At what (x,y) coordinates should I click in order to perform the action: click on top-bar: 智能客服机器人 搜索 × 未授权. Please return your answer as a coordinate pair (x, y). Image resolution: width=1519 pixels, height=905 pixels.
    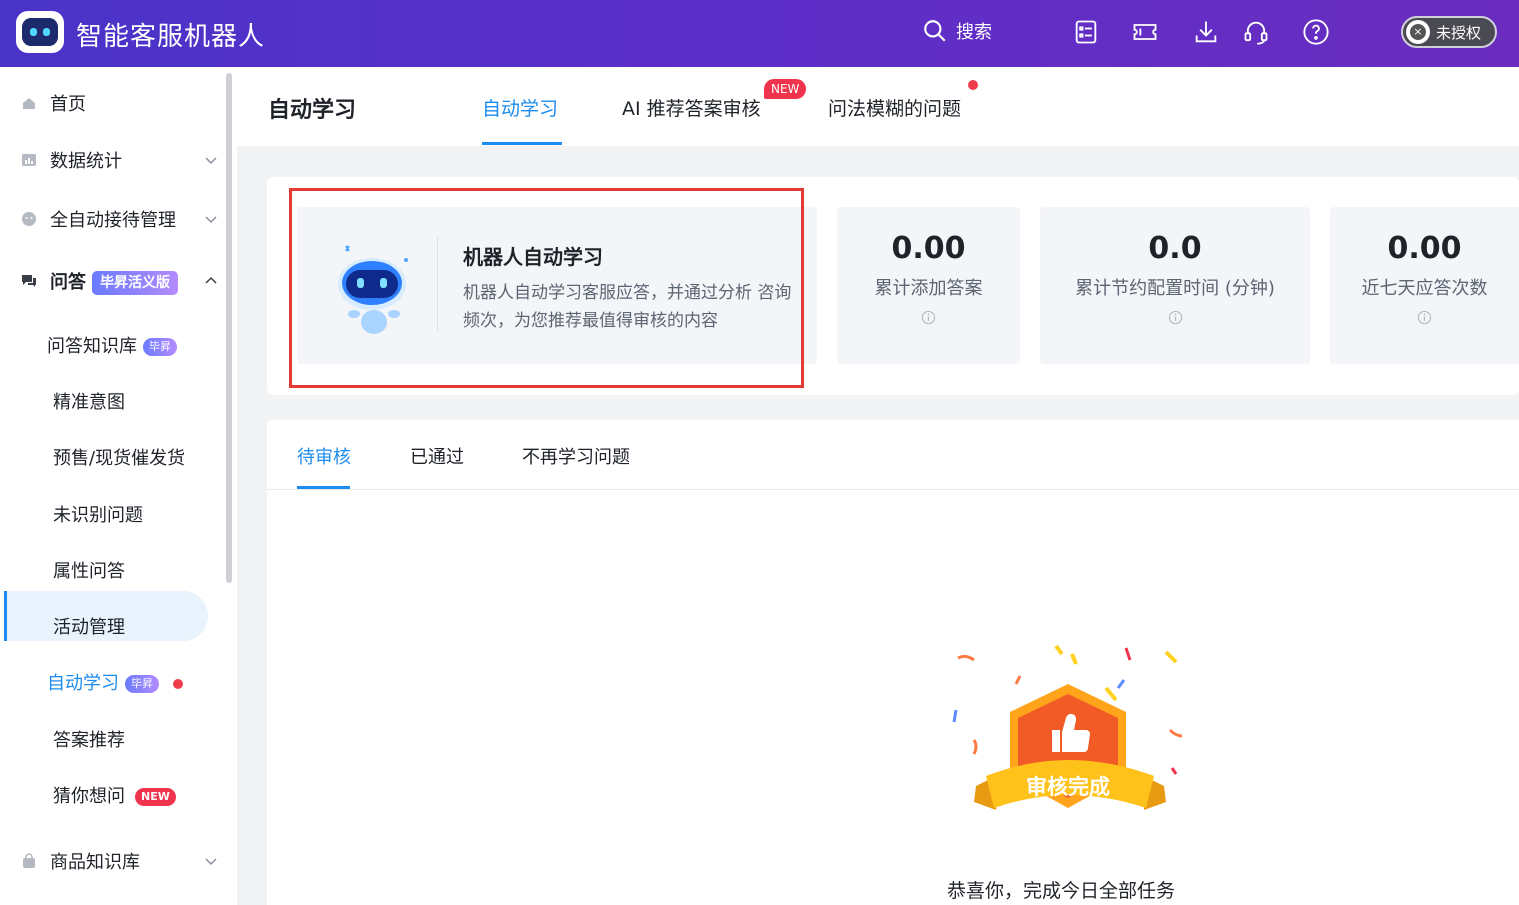
    Looking at the image, I should click on (759, 33).